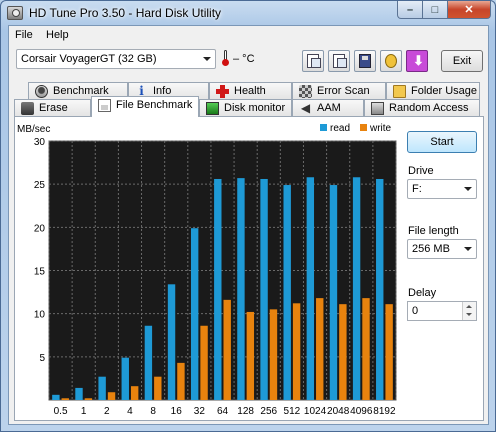 The width and height of the screenshot is (496, 432). I want to click on y-tick-label: 25, so click(40, 185).